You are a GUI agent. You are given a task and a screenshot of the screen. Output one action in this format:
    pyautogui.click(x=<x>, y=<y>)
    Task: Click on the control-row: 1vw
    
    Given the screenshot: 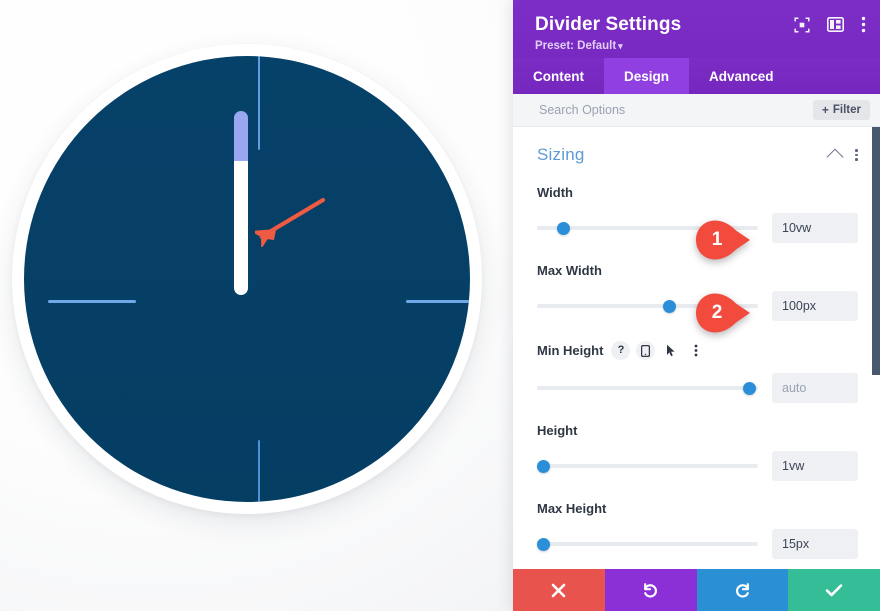 What is the action you would take?
    pyautogui.click(x=697, y=466)
    